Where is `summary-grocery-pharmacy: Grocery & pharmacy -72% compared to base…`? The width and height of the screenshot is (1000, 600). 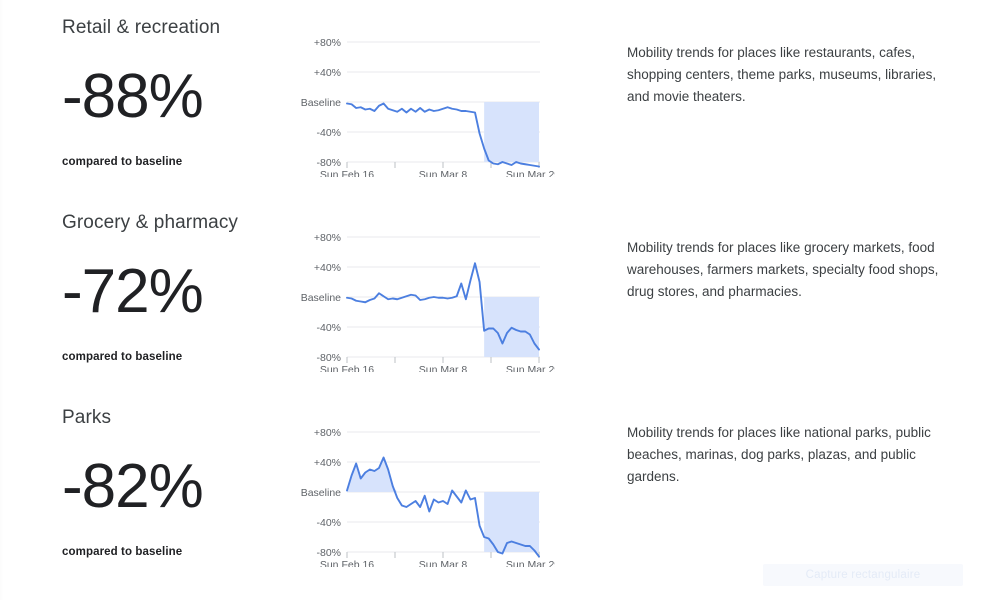 summary-grocery-pharmacy: Grocery & pharmacy -72% compared to base… is located at coordinates (177, 284).